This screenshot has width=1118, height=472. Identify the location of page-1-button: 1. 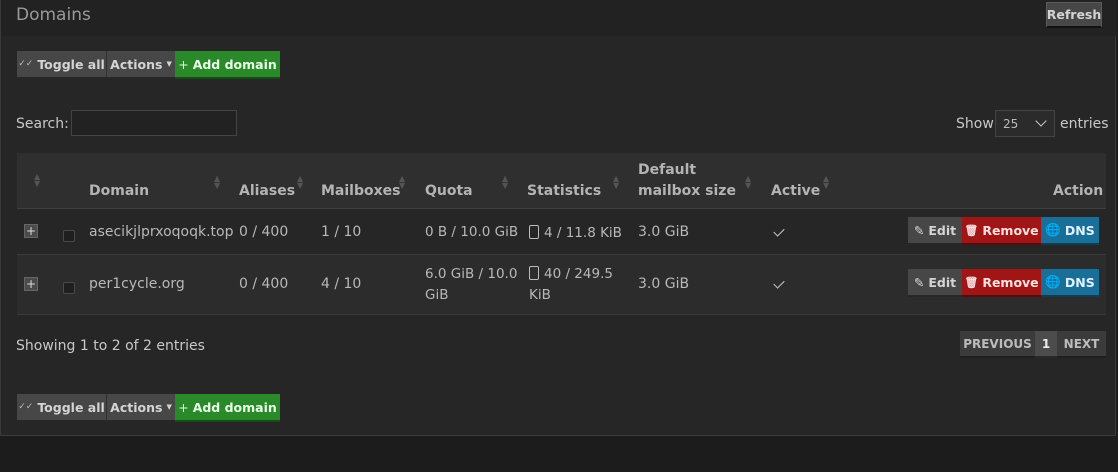
(1046, 344).